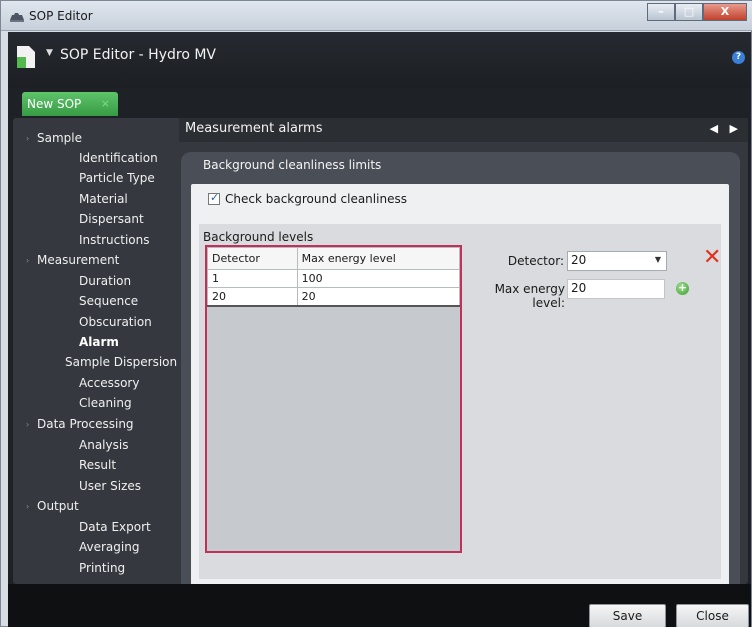  What do you see at coordinates (254, 128) in the screenshot?
I see `page-title: Measurement alarms` at bounding box center [254, 128].